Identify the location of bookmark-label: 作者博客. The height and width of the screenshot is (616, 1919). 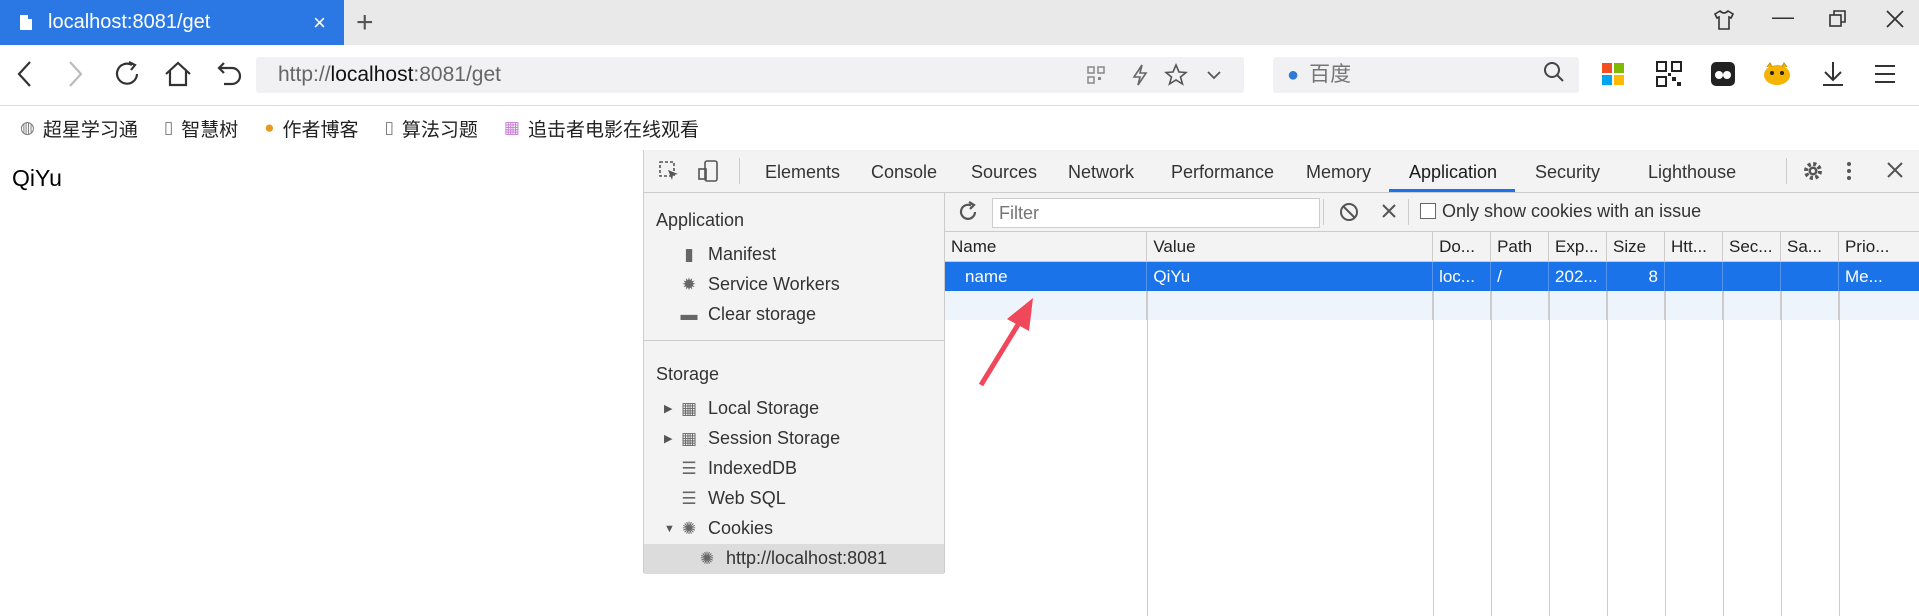
(320, 130).